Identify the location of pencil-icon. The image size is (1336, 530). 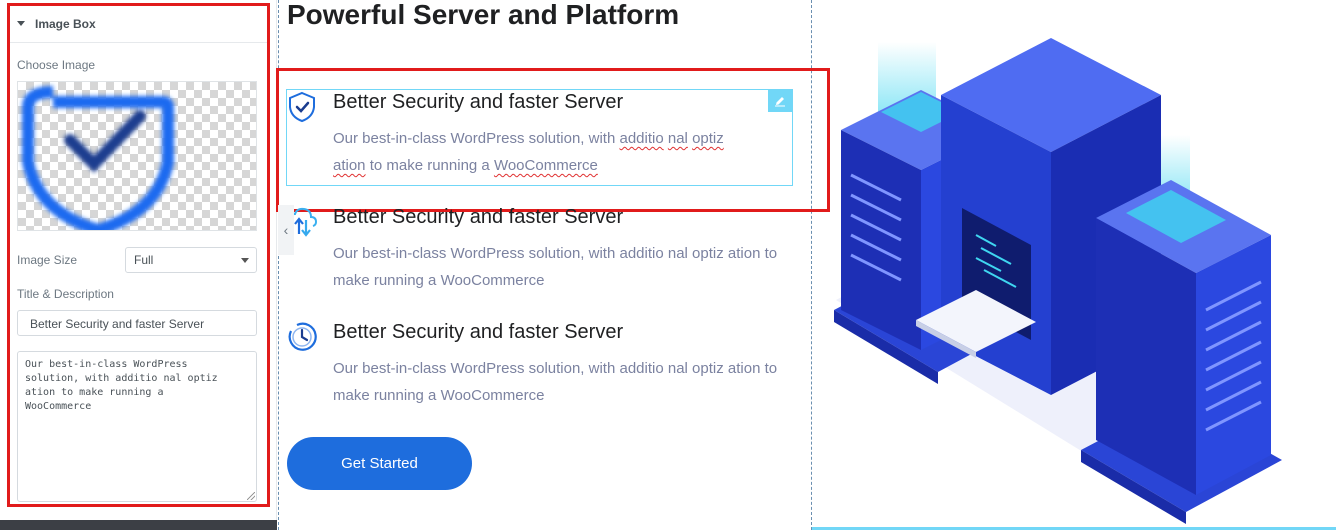
(780, 102).